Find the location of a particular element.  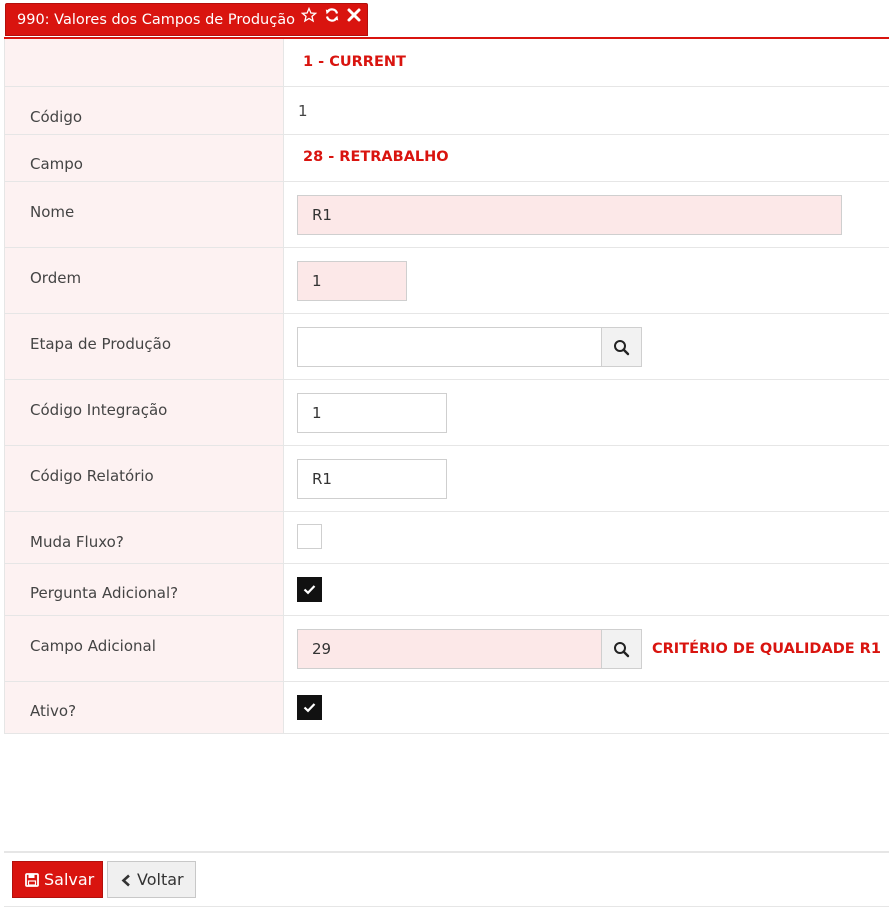

row-nome: Nome R1 is located at coordinates (446, 215).